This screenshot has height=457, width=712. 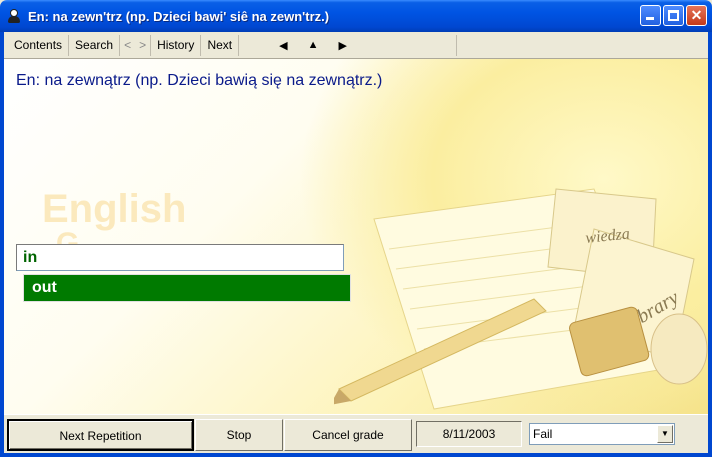 I want to click on close-button: ✕, so click(x=696, y=15).